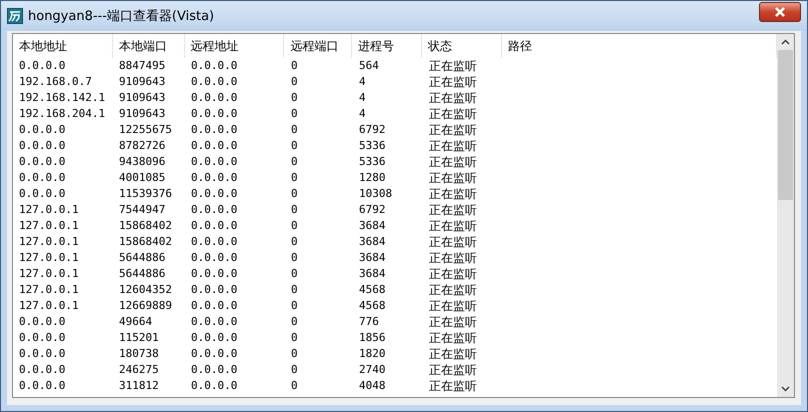 The width and height of the screenshot is (808, 412). I want to click on table-cell-text: 1820, so click(372, 354).